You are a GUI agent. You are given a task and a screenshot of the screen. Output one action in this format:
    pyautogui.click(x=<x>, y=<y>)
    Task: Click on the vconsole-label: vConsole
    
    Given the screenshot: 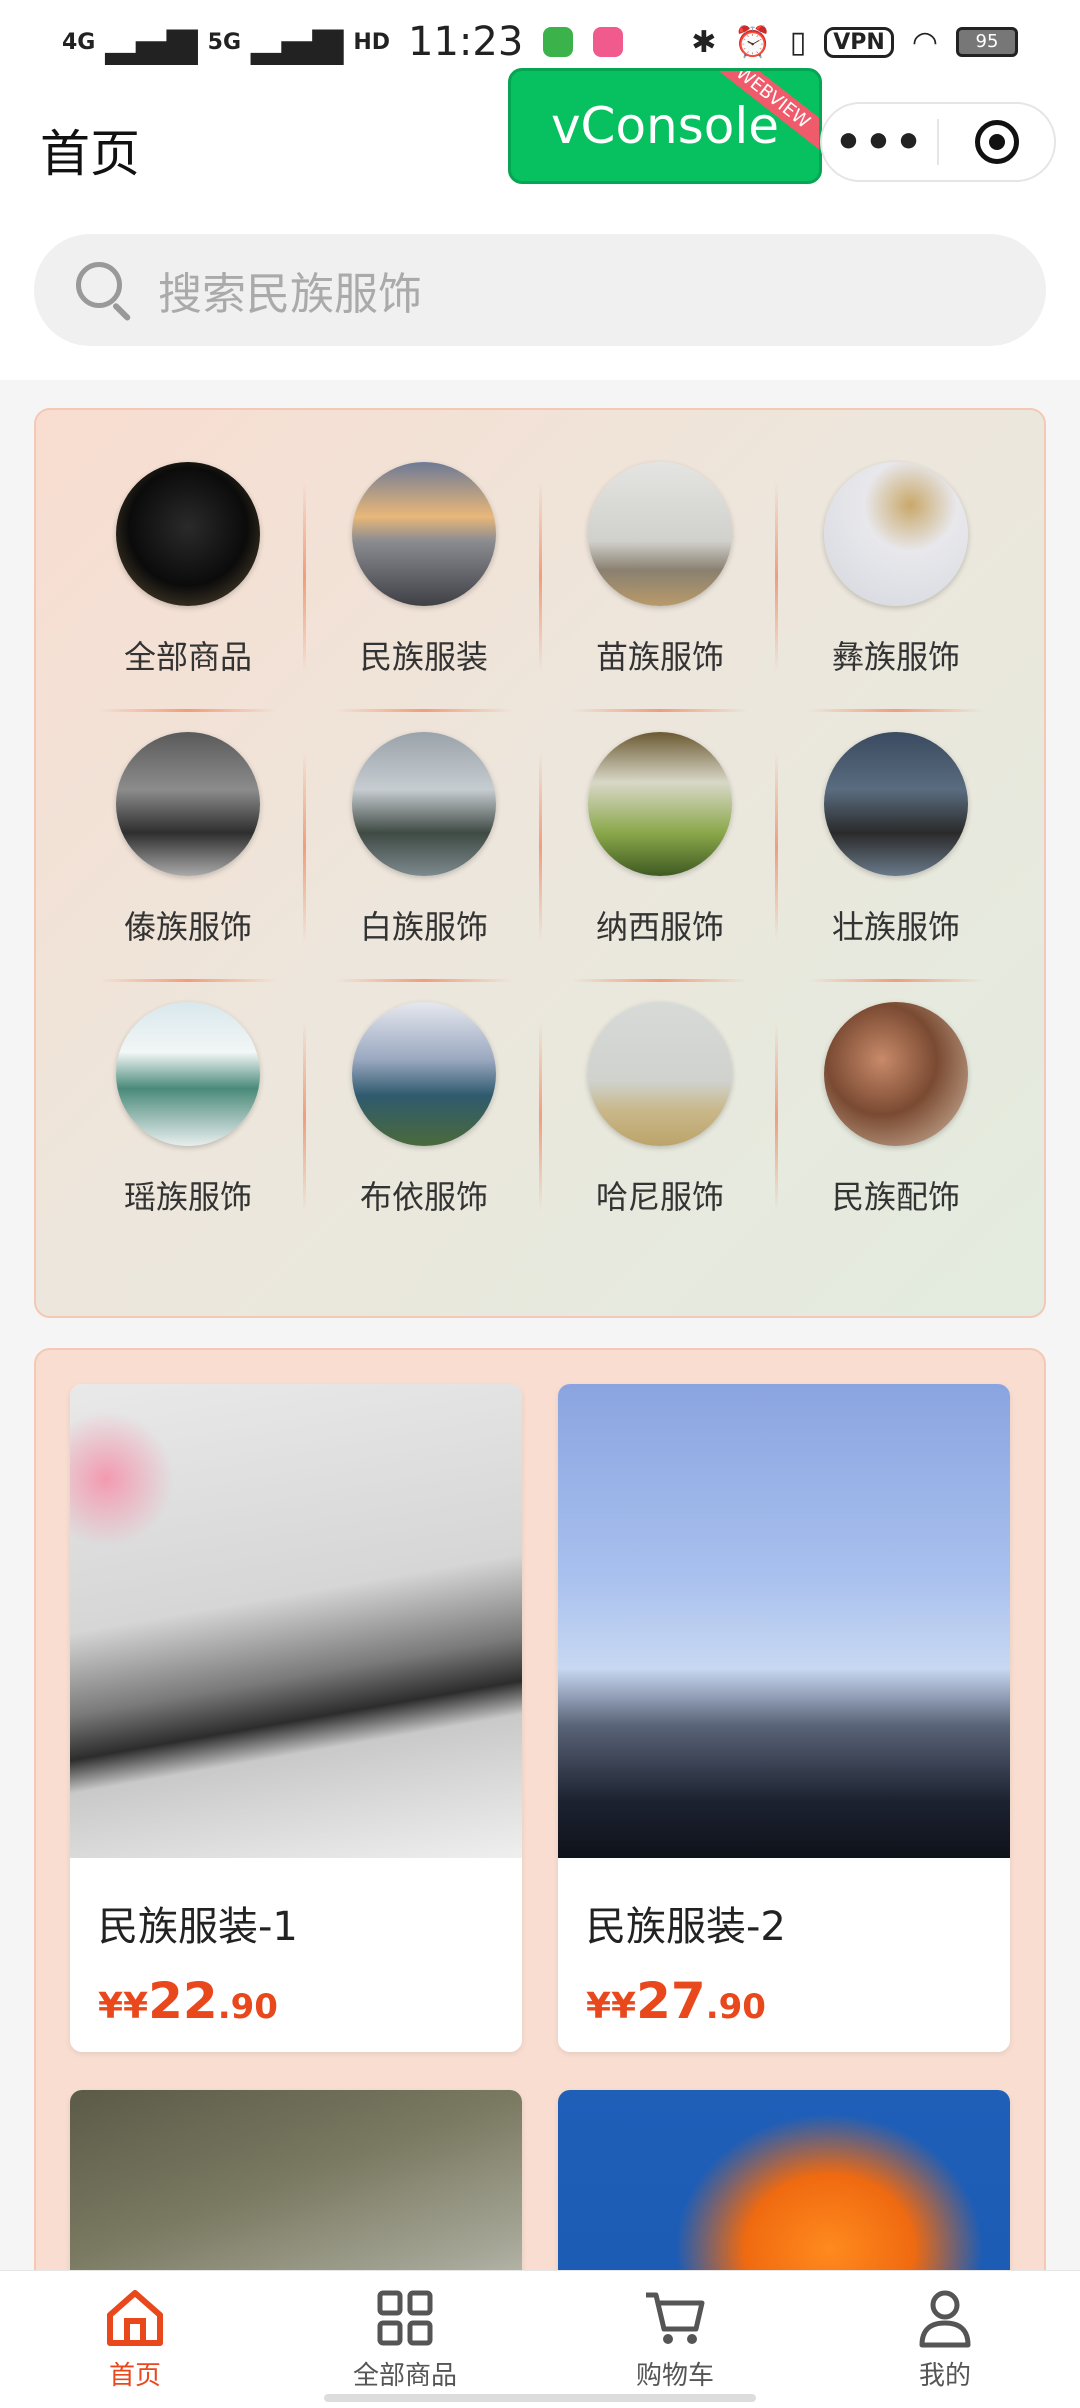 What is the action you would take?
    pyautogui.click(x=665, y=126)
    